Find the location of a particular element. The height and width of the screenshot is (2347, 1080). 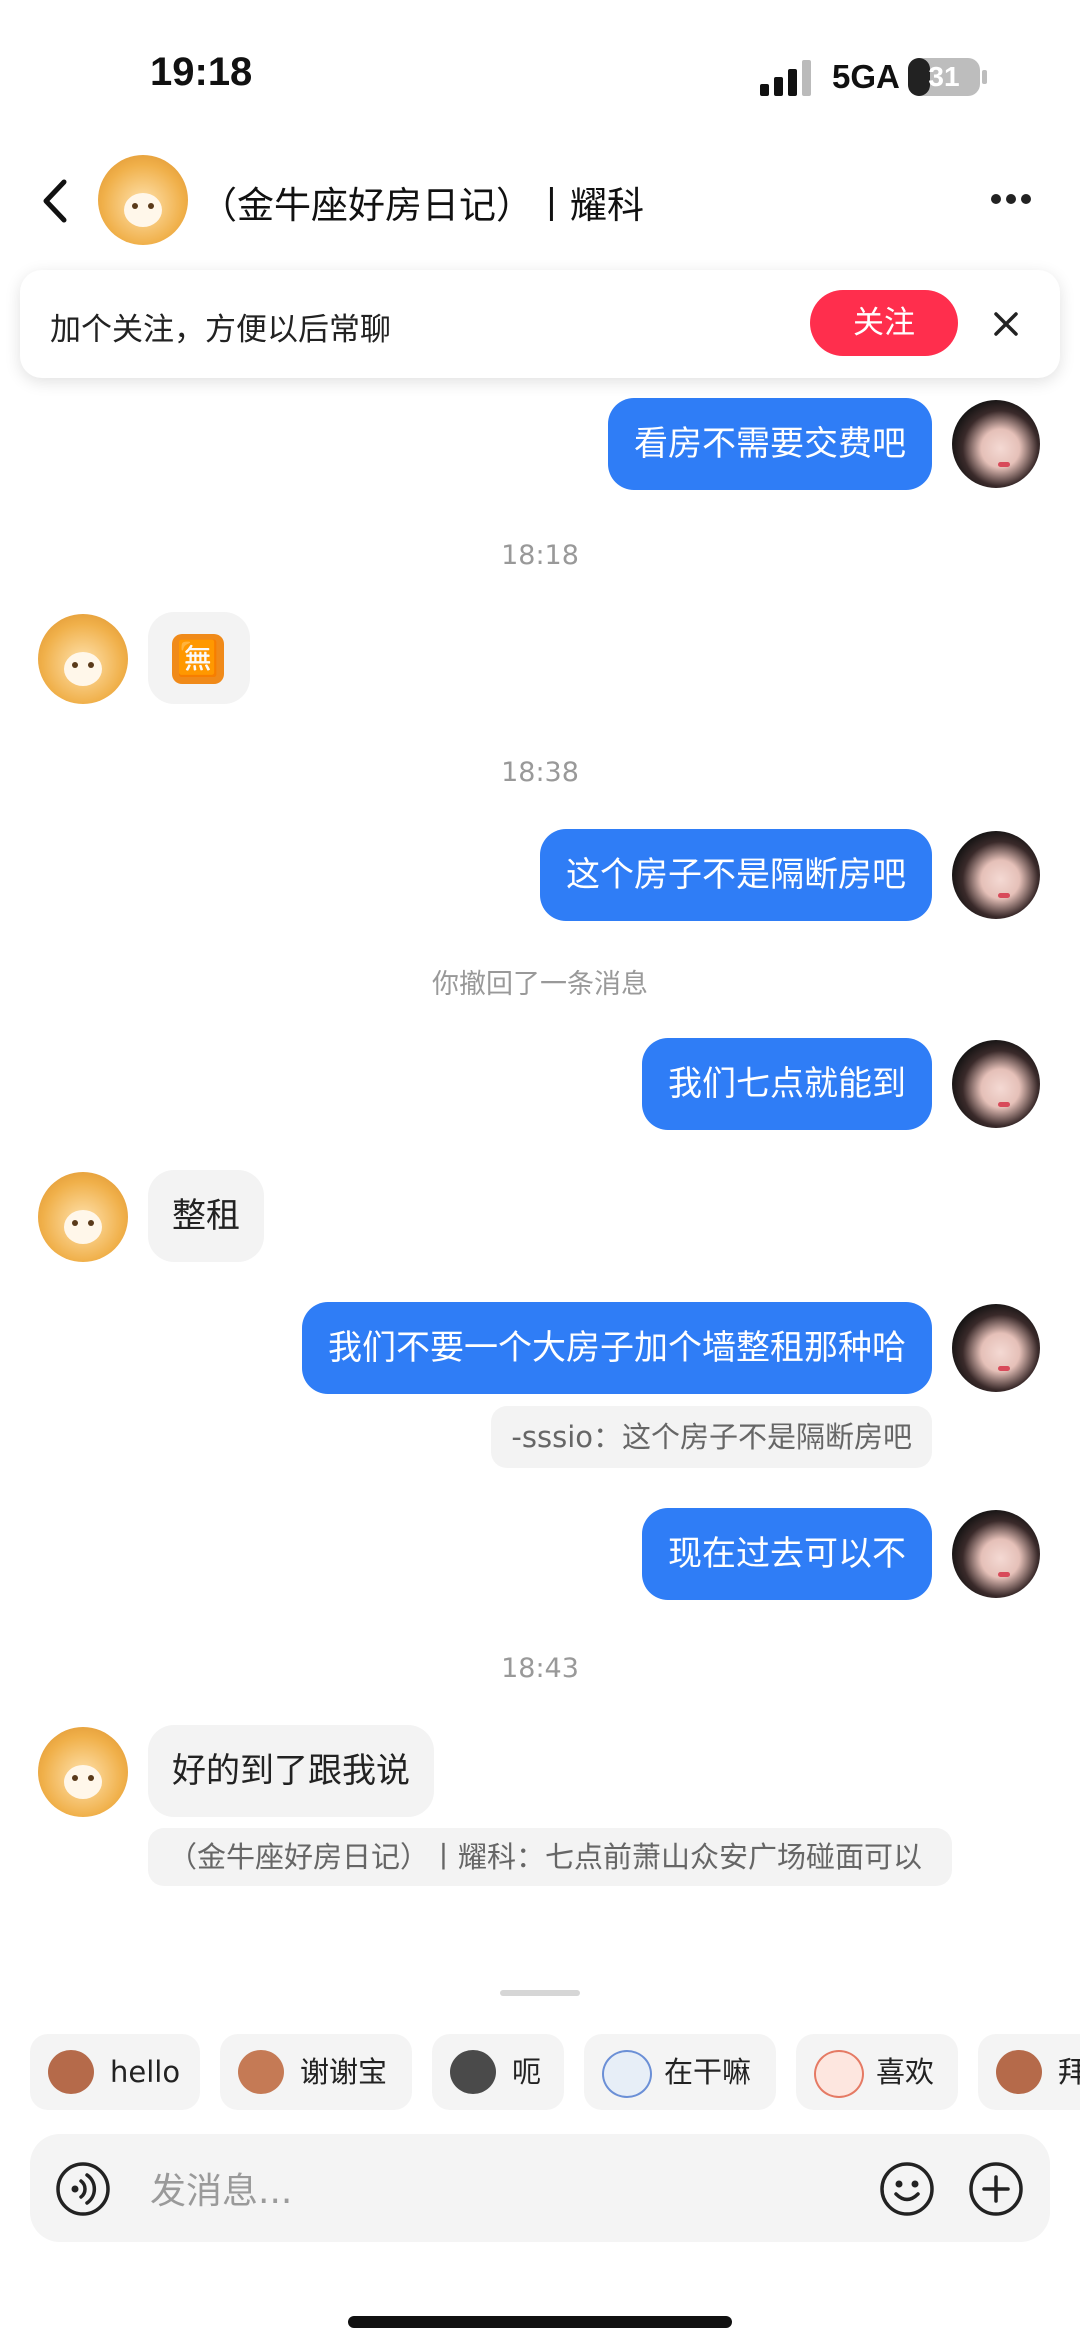

timestamp: 18:43 is located at coordinates (540, 1668).